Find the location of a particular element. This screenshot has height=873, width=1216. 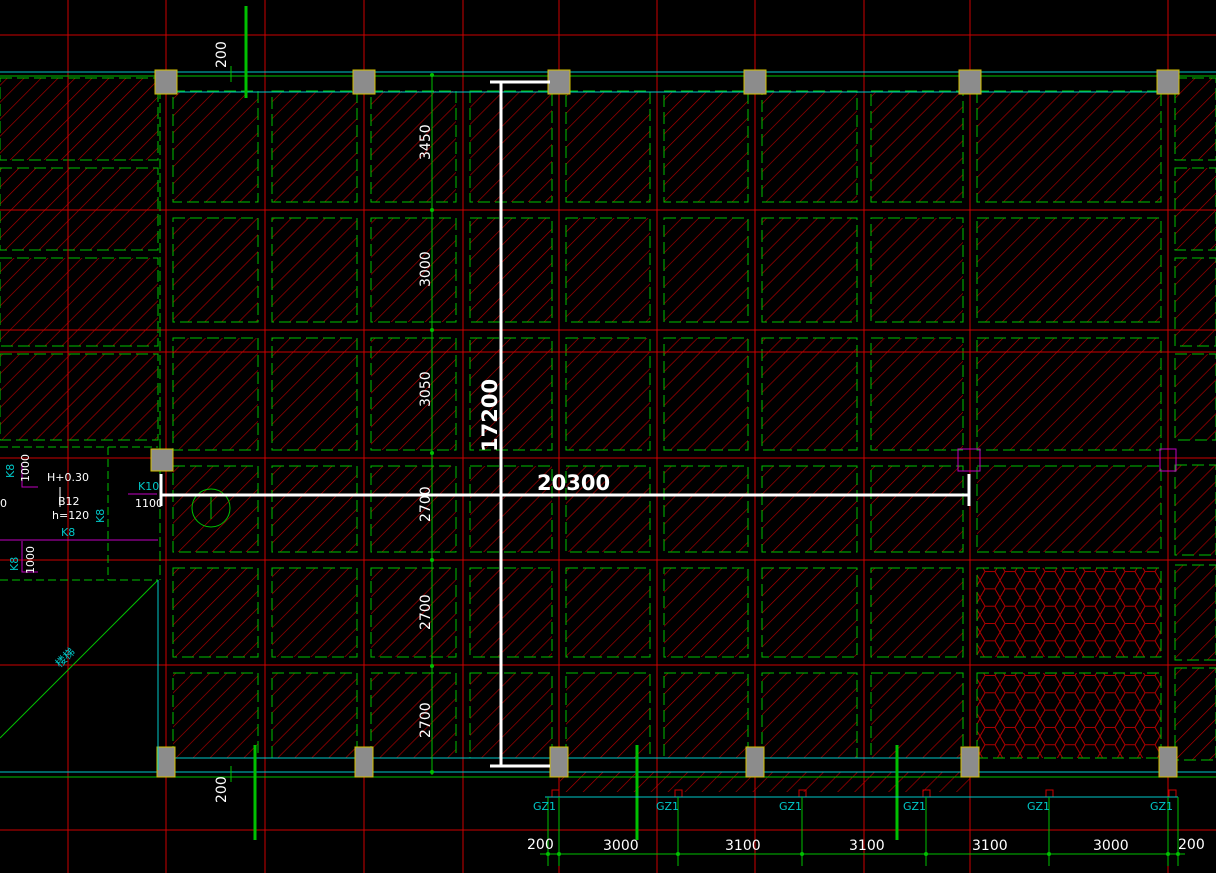

overall-vertical-dim: 17200 is located at coordinates (490, 415).